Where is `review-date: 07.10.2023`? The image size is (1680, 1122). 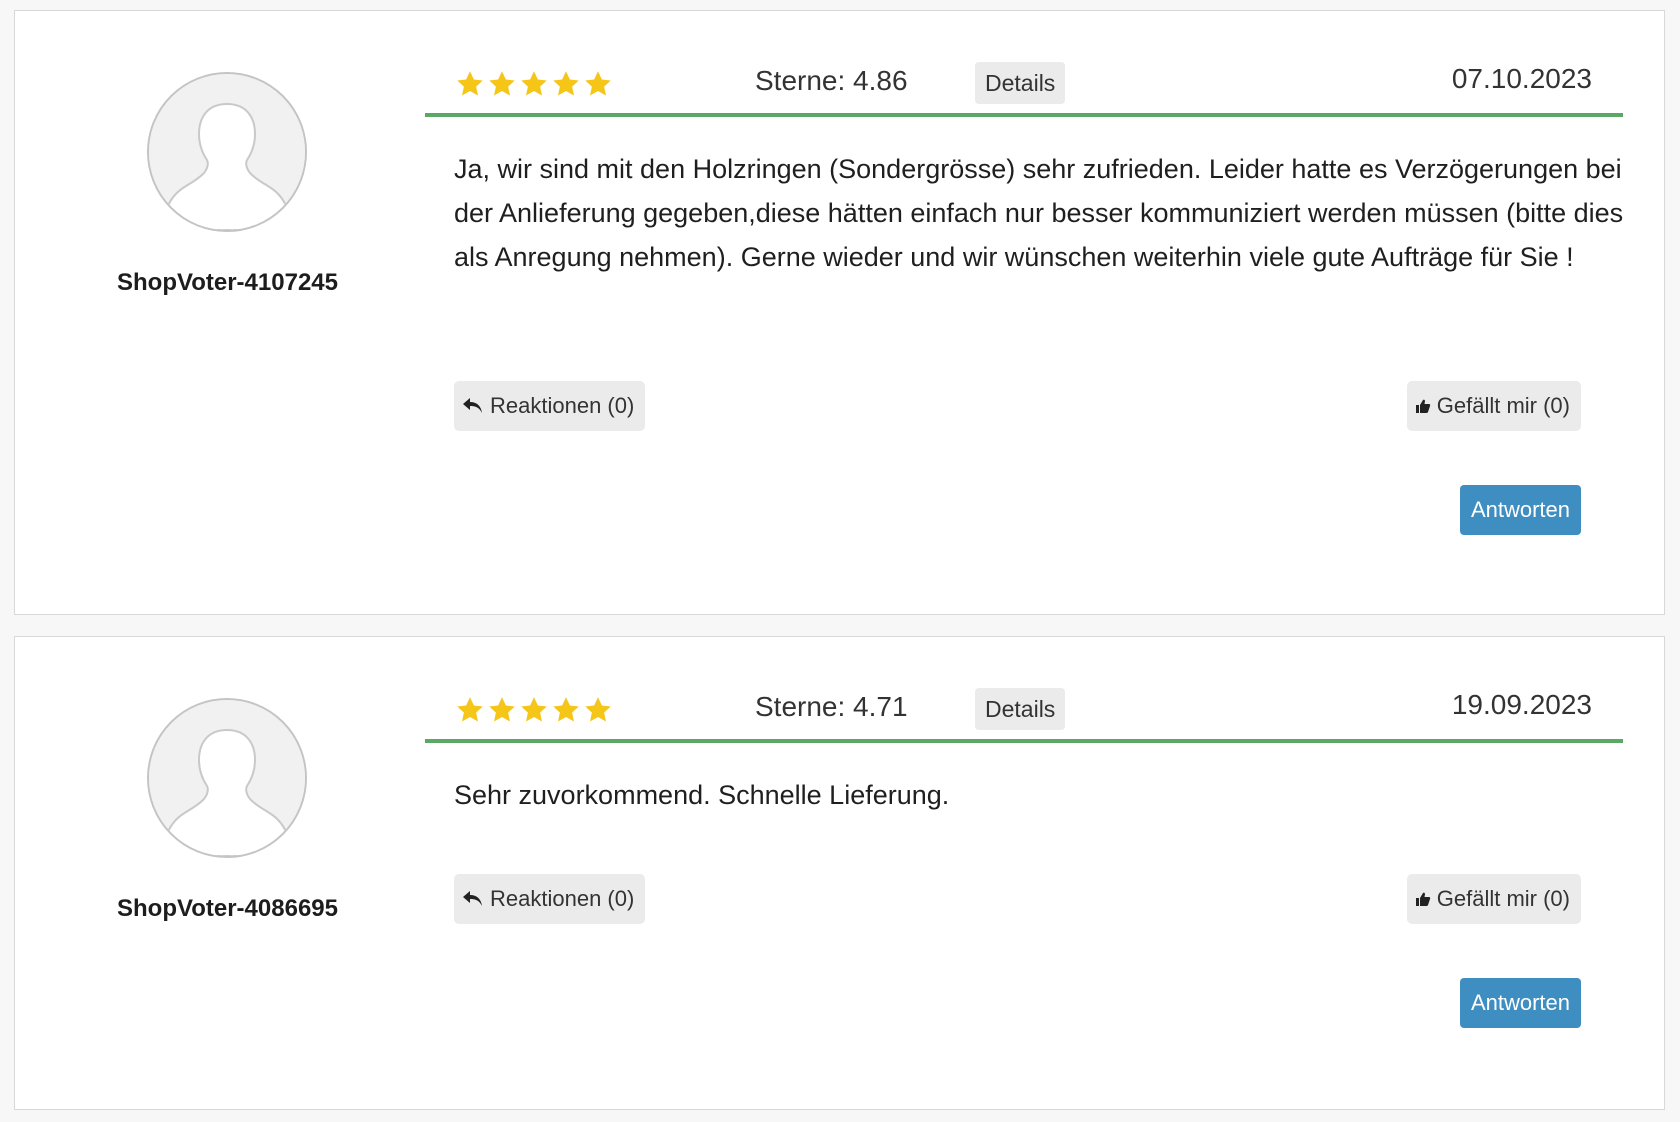 review-date: 07.10.2023 is located at coordinates (1521, 78).